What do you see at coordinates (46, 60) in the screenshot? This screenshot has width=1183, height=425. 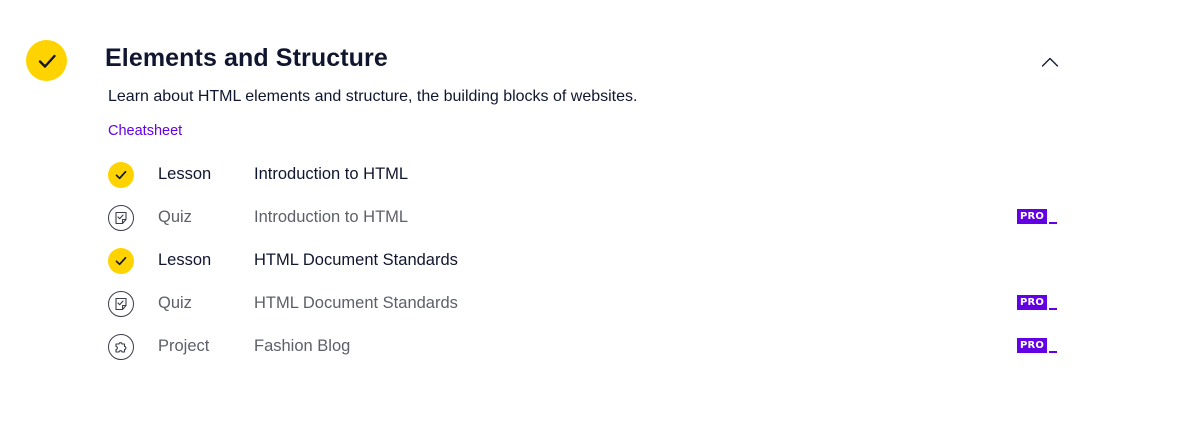 I see `module-complete-checkmark-icon` at bounding box center [46, 60].